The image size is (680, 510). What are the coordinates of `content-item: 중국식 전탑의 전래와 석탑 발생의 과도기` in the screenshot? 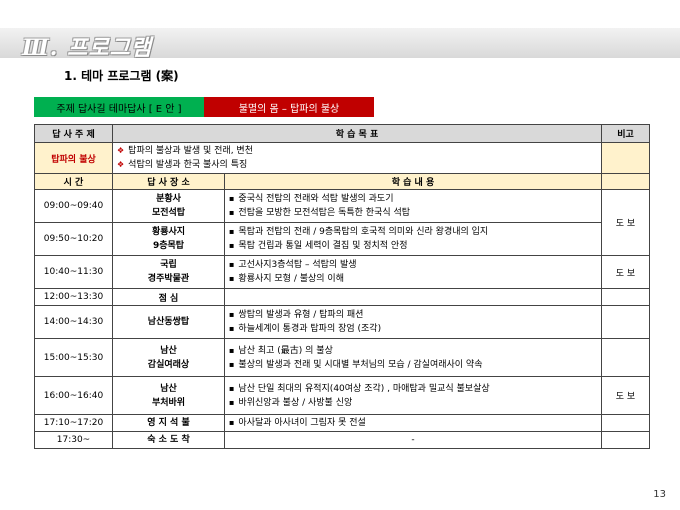 It's located at (413, 199).